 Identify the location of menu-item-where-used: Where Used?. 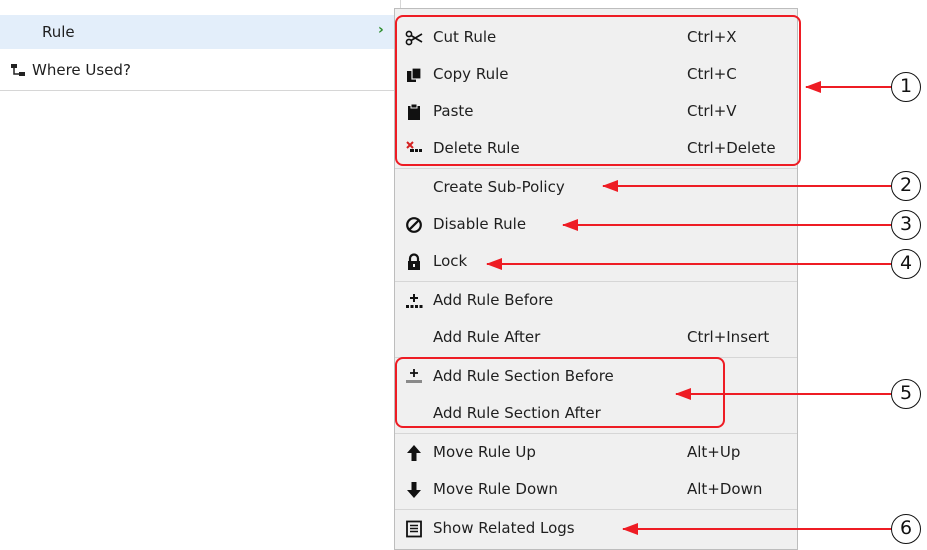
(200, 70).